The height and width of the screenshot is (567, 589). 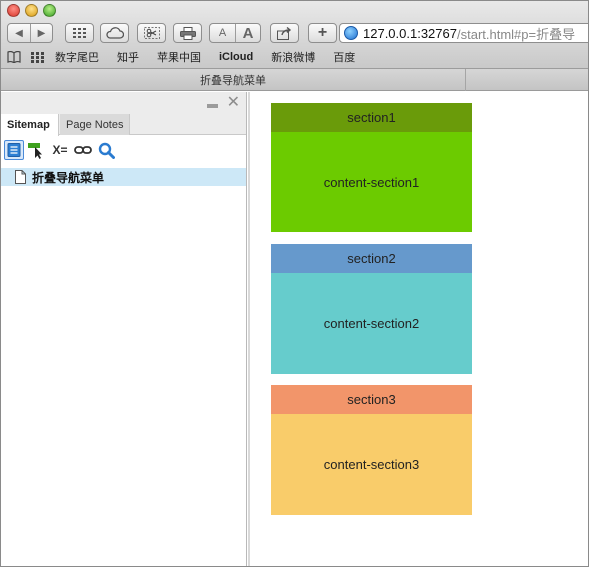 What do you see at coordinates (77, 57) in the screenshot?
I see `bookmark-item: 数字尾巴` at bounding box center [77, 57].